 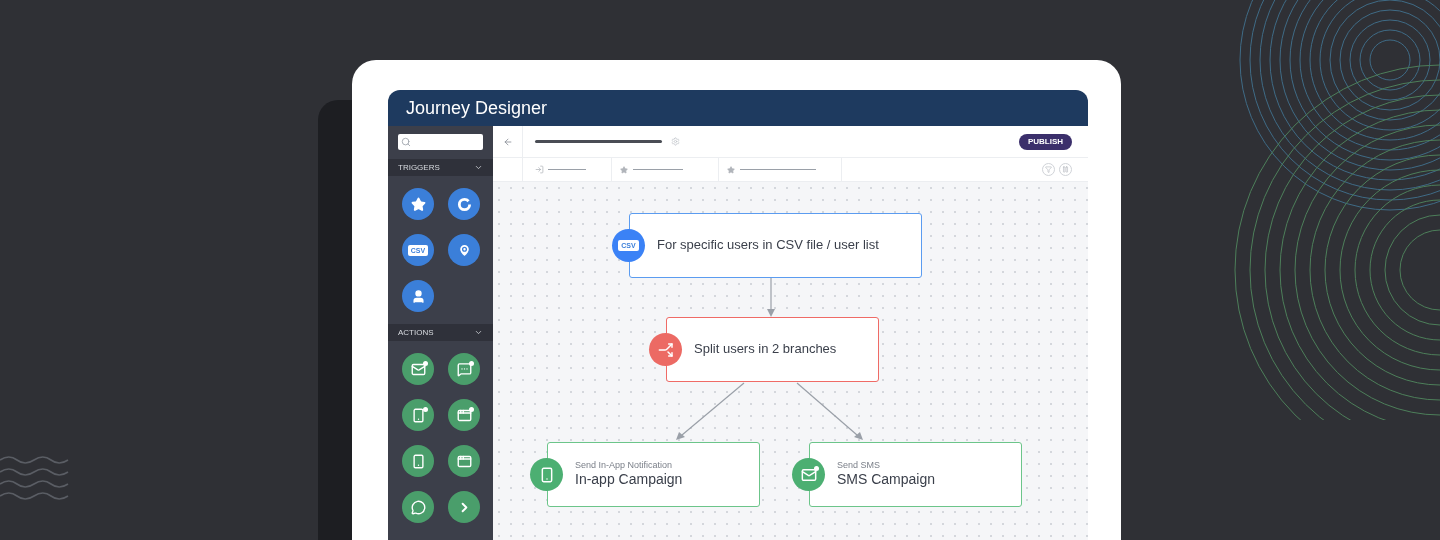 I want to click on ring-icon, so click(x=464, y=204).